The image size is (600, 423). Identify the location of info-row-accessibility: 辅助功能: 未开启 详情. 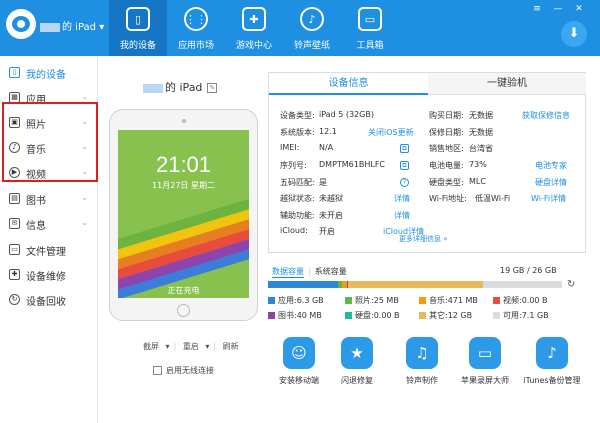
(352, 217).